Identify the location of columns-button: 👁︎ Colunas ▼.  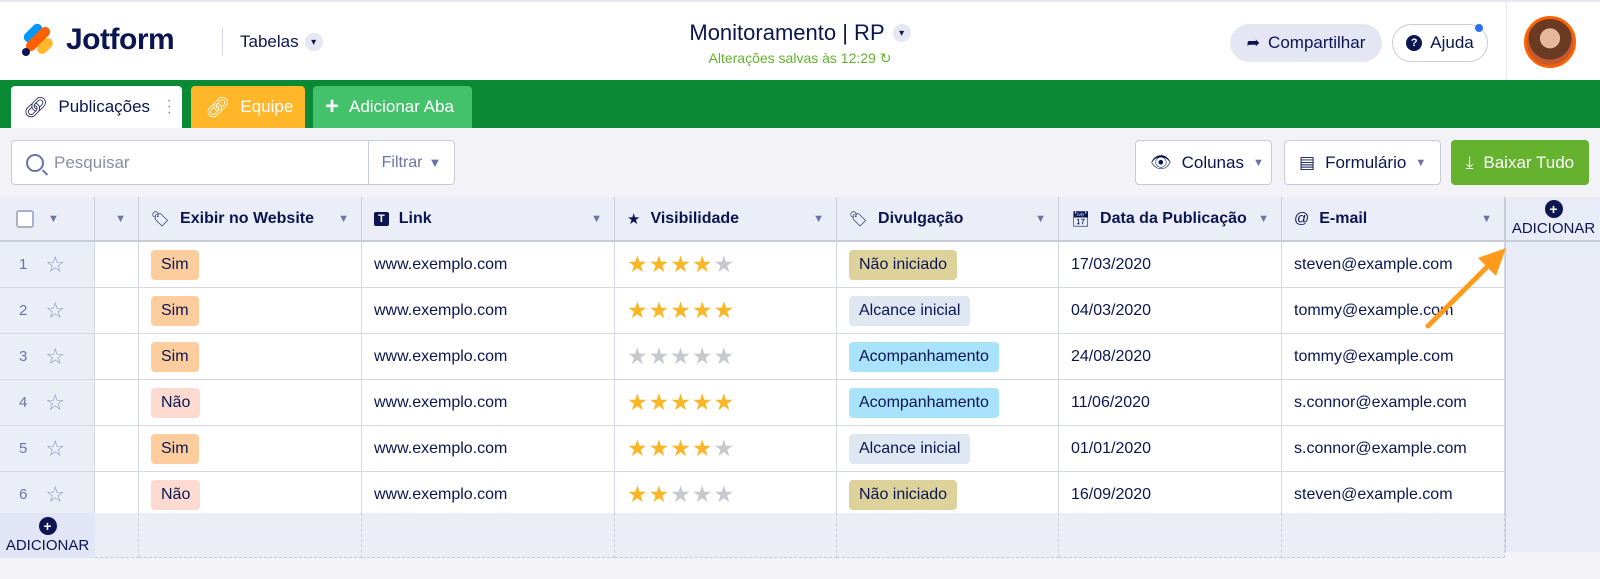
(1203, 162).